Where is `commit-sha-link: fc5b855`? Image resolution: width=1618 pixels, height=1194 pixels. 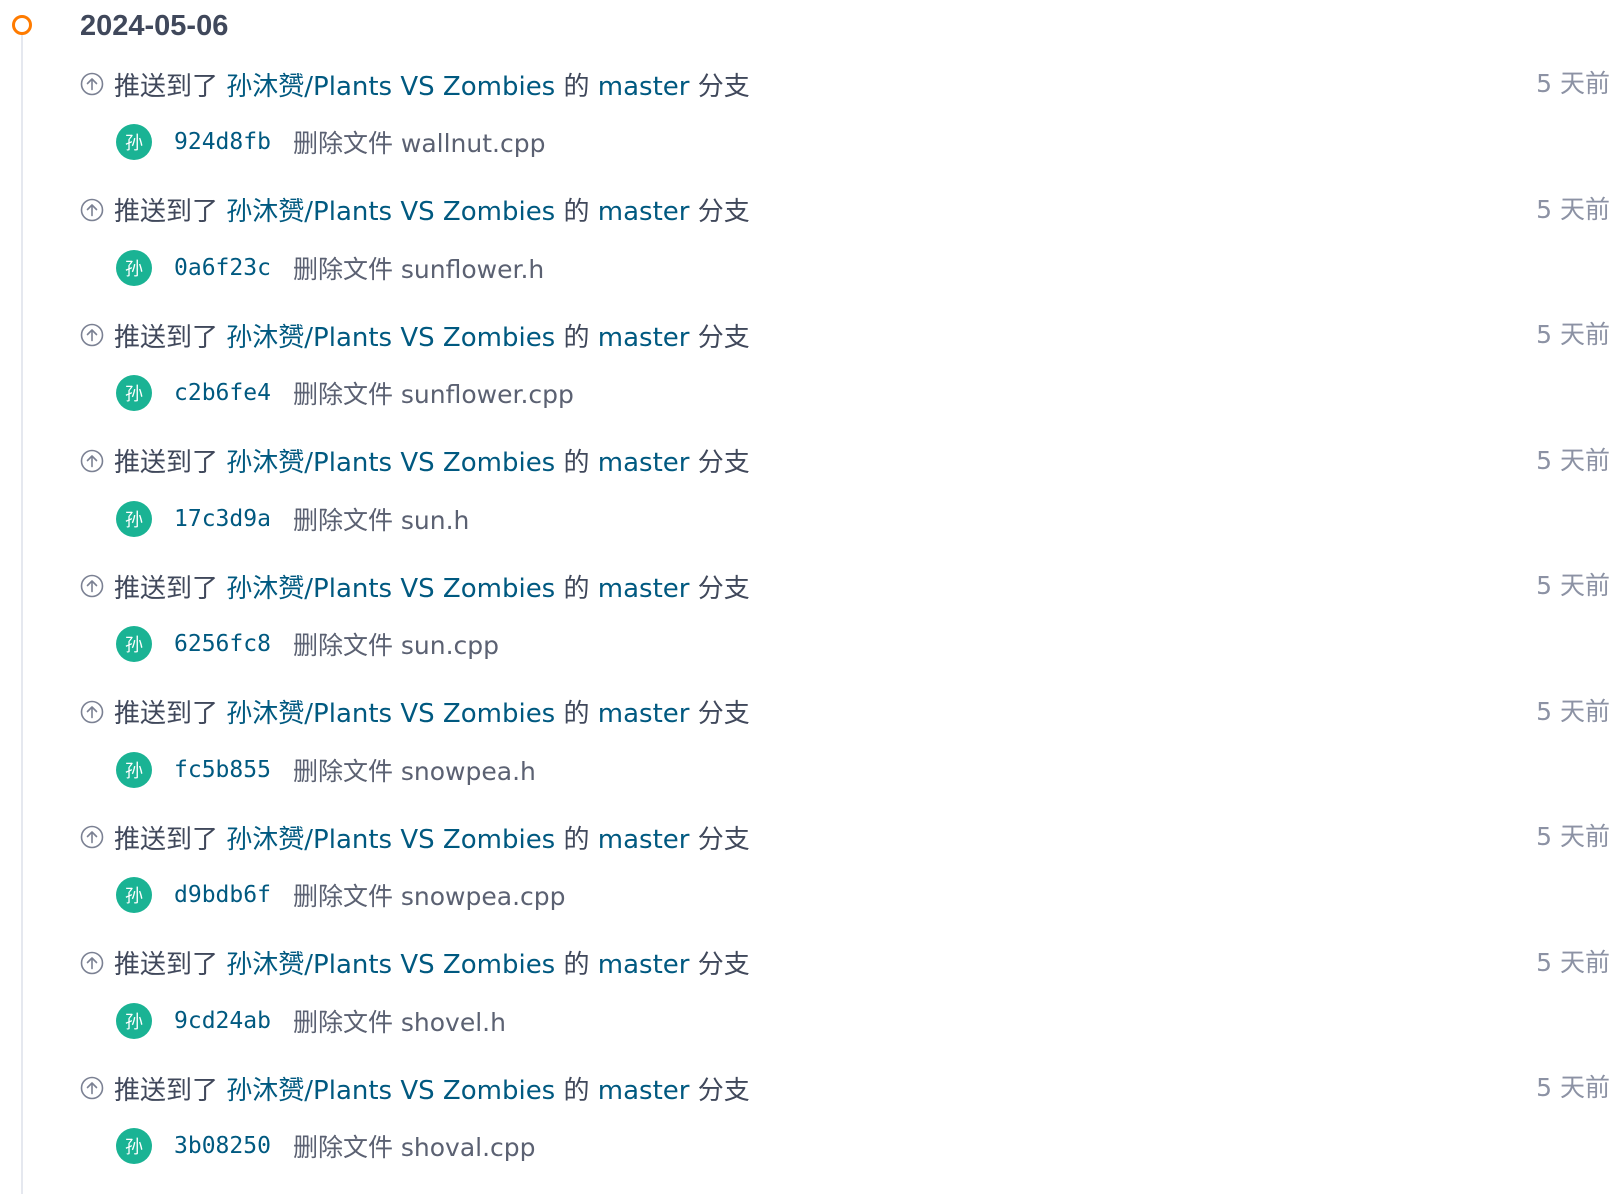
commit-sha-link: fc5b855 is located at coordinates (222, 770).